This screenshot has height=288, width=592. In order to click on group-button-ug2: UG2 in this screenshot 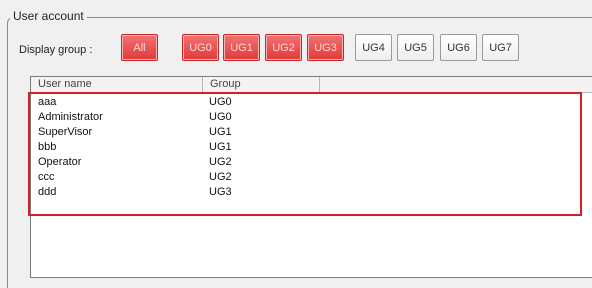, I will do `click(283, 47)`.